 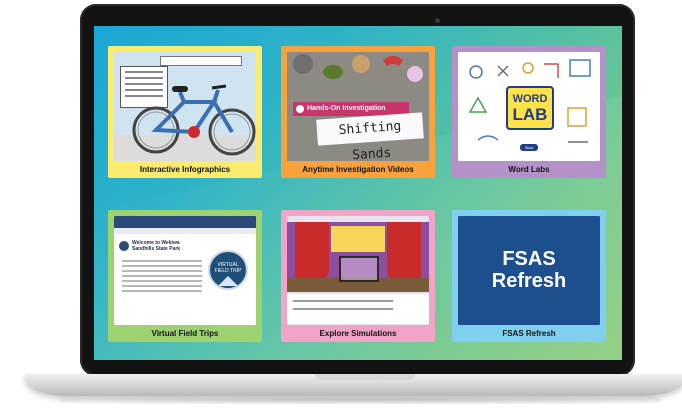 I want to click on tile-fsas-refresh: FSAS Refresh FSAS Refresh, so click(x=529, y=276).